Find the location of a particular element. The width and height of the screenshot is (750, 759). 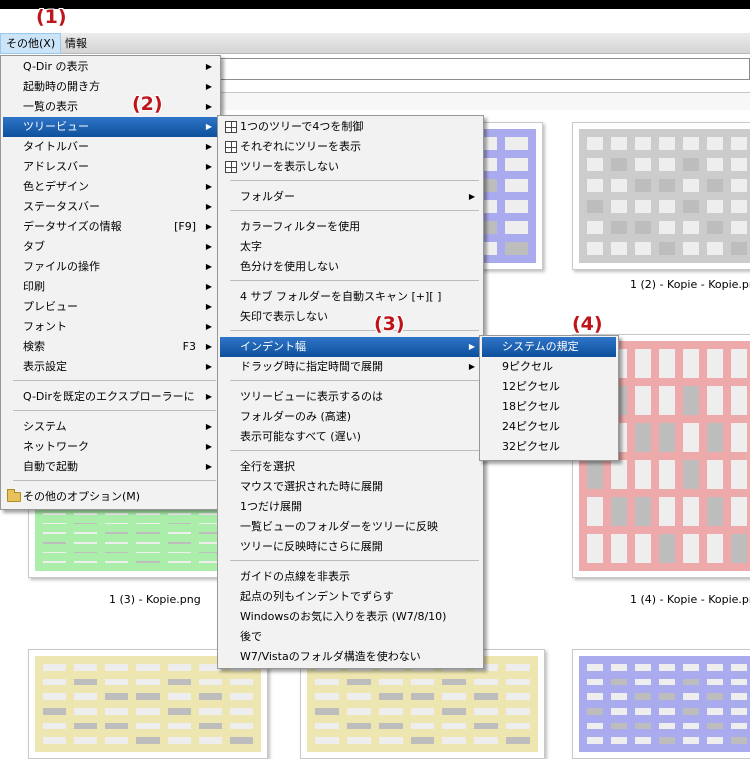

menu3-item-2: 12ピクセル is located at coordinates (549, 387).